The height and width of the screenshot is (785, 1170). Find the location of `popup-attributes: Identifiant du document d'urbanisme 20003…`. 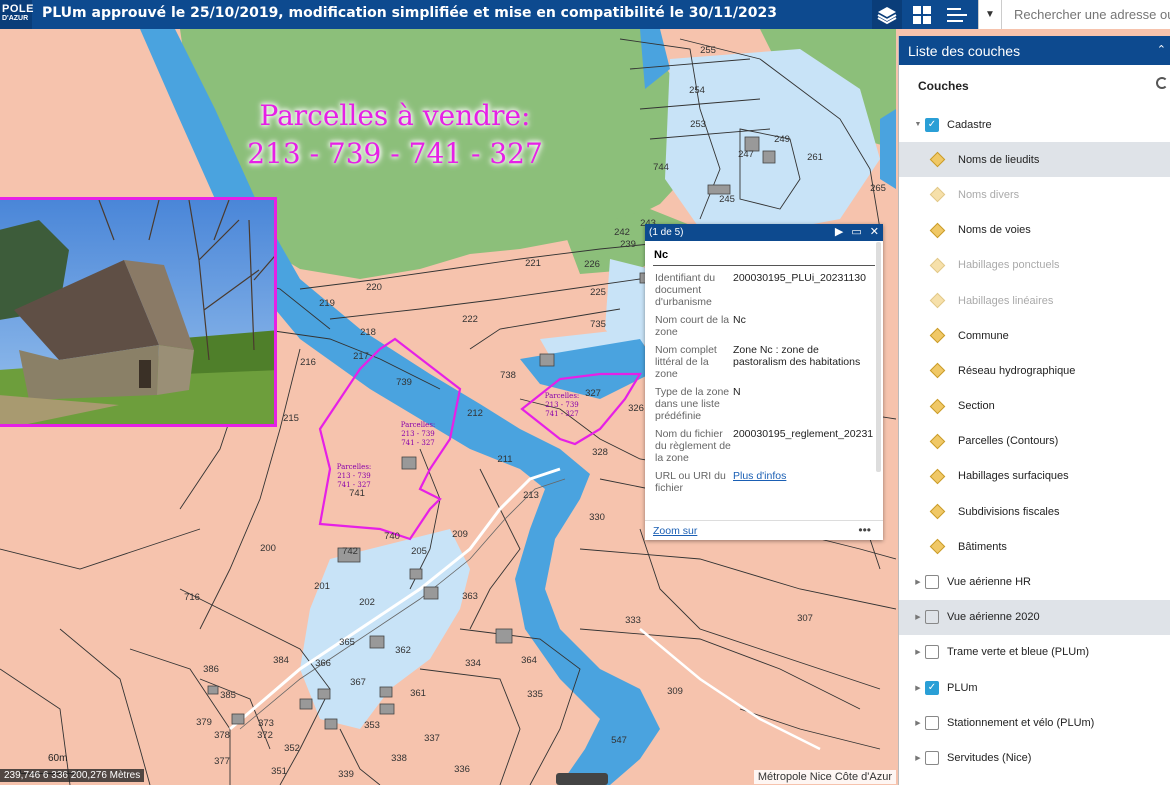

popup-attributes: Identifiant du document d'urbanisme 20003… is located at coordinates (764, 391).